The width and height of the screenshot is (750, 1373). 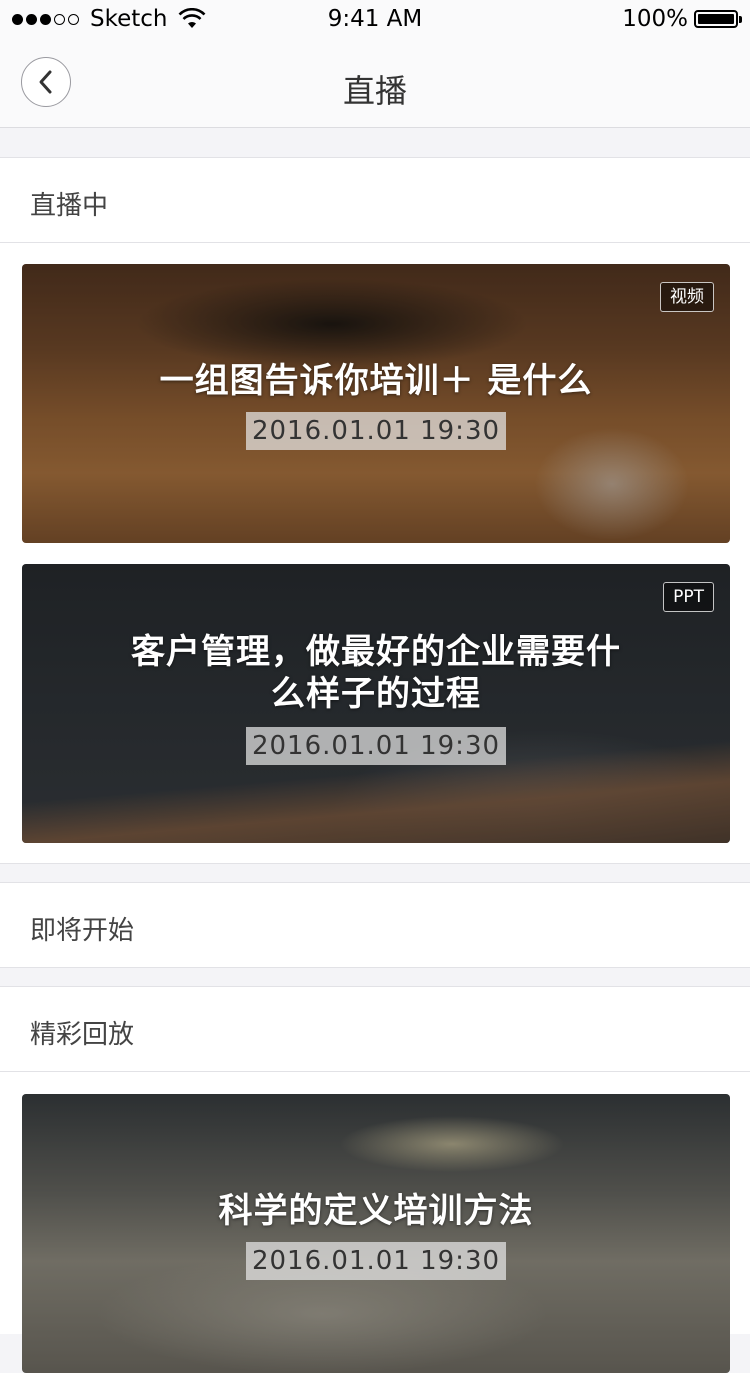 What do you see at coordinates (376, 381) in the screenshot?
I see `card-title: 一组图告诉你培训＋ 是什么` at bounding box center [376, 381].